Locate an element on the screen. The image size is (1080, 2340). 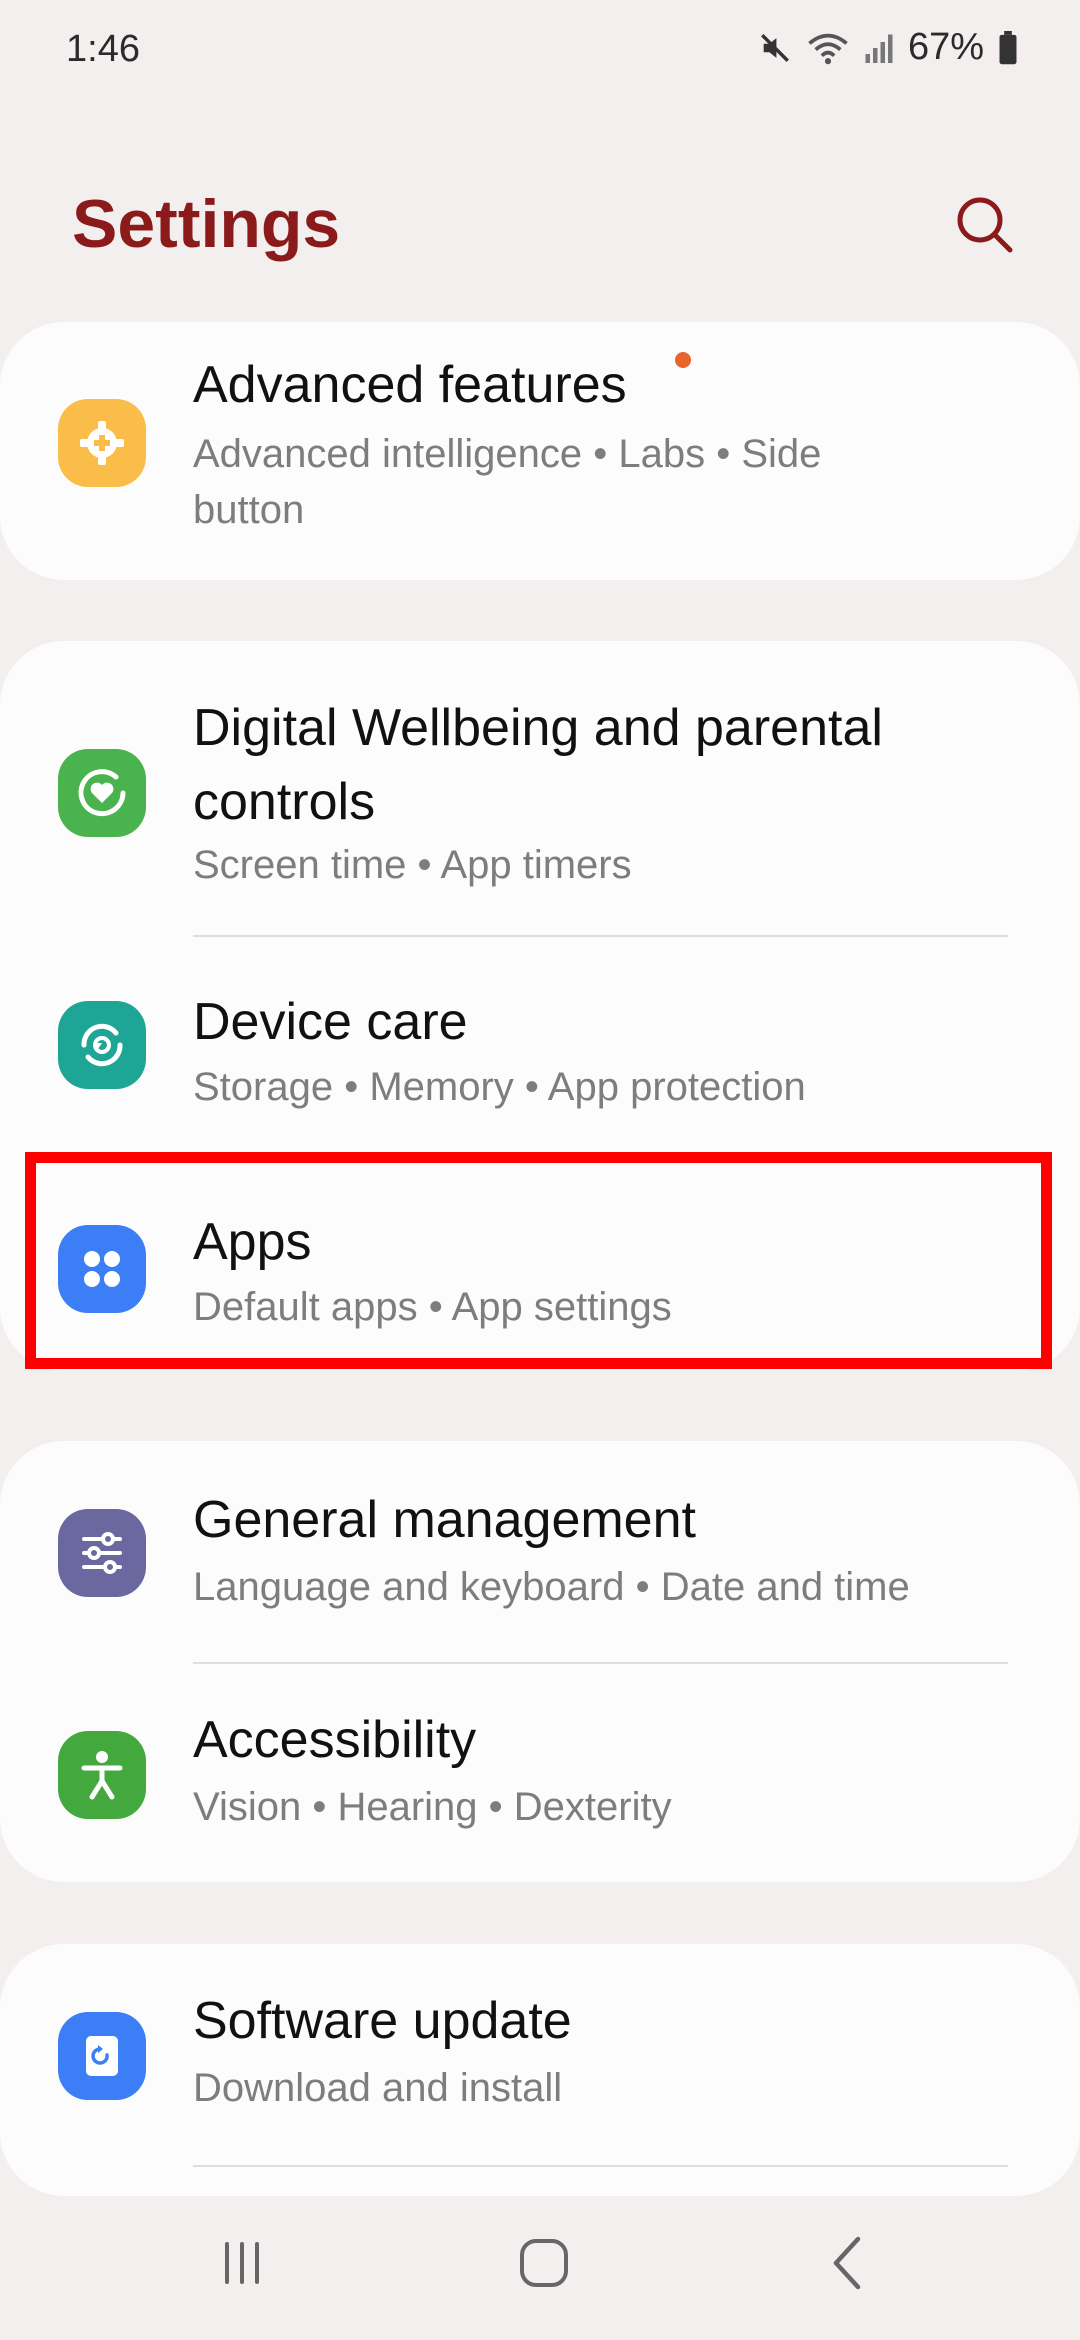
device-care-subtitle: Storage • Memory • App protection is located at coordinates (499, 1087).